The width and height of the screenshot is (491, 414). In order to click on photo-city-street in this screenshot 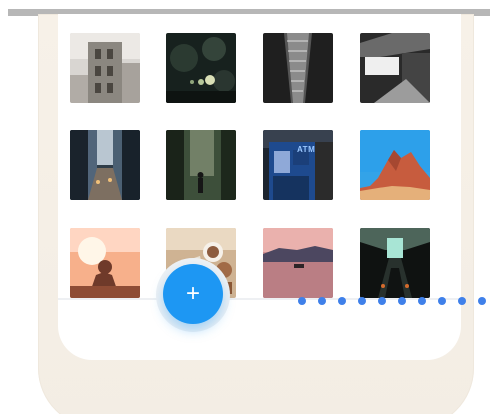, I will do `click(105, 165)`.